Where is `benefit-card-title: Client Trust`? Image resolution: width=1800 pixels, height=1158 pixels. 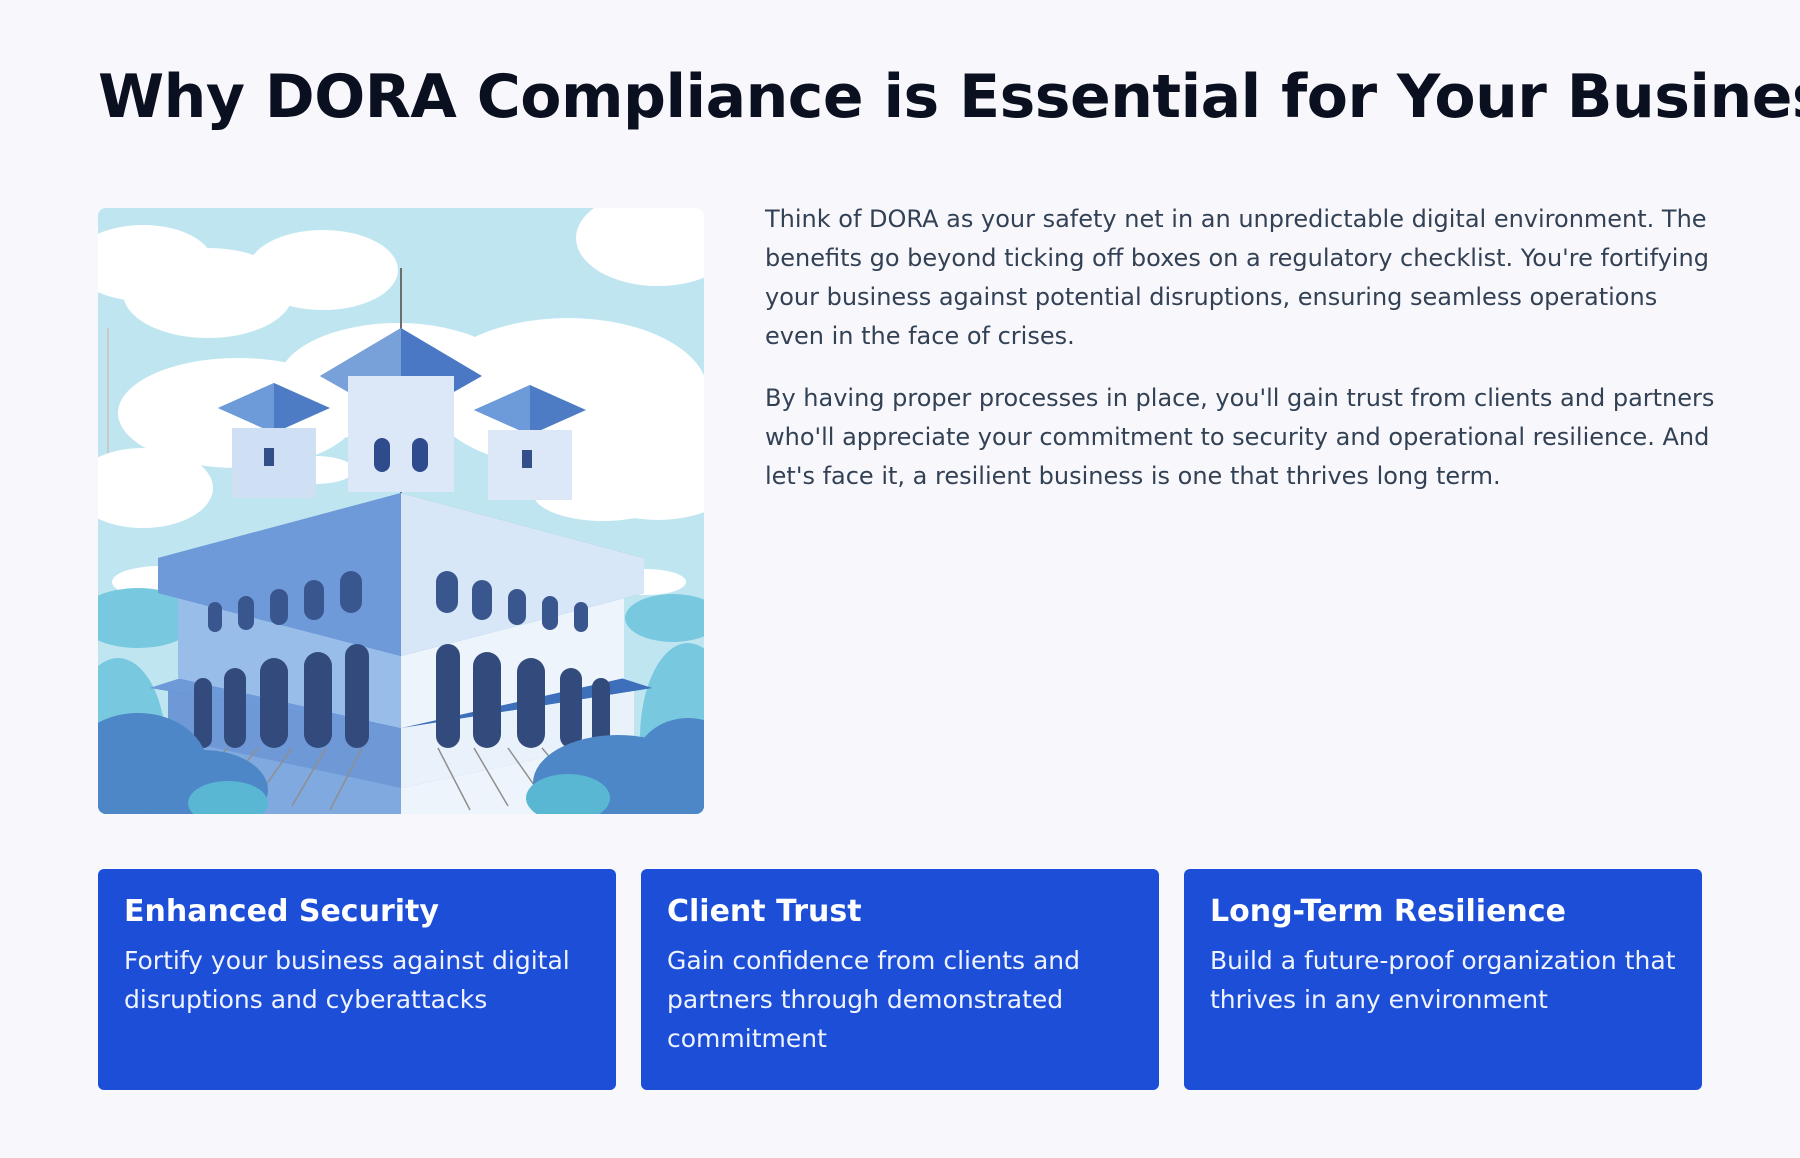 benefit-card-title: Client Trust is located at coordinates (764, 911).